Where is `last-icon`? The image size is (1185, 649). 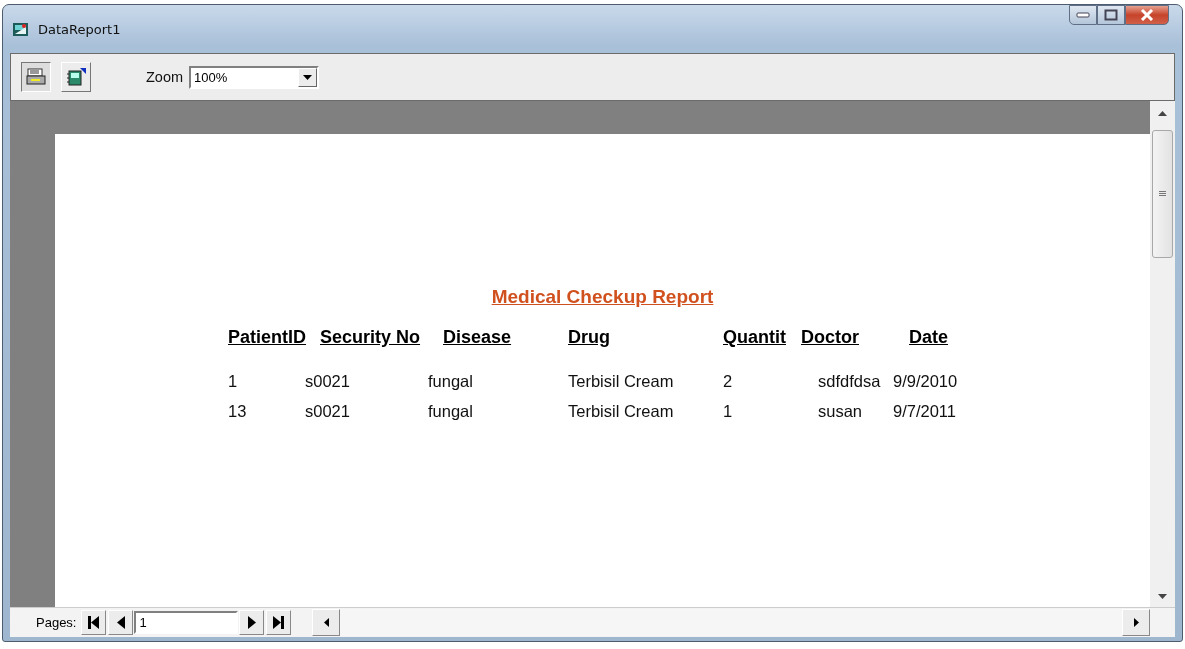 last-icon is located at coordinates (279, 622).